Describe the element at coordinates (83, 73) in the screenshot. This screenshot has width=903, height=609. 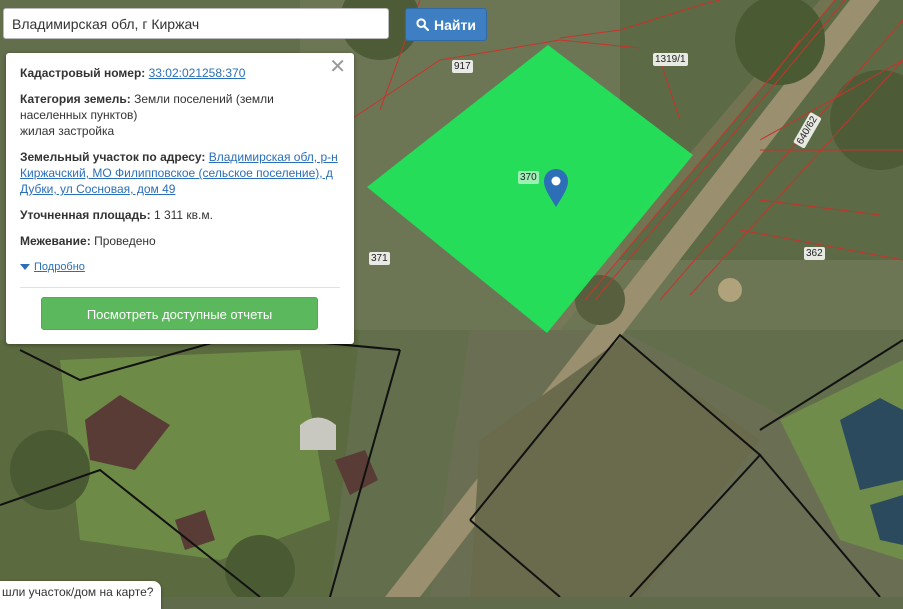
I see `cadastral-label: Кадастровый номер:` at that location.